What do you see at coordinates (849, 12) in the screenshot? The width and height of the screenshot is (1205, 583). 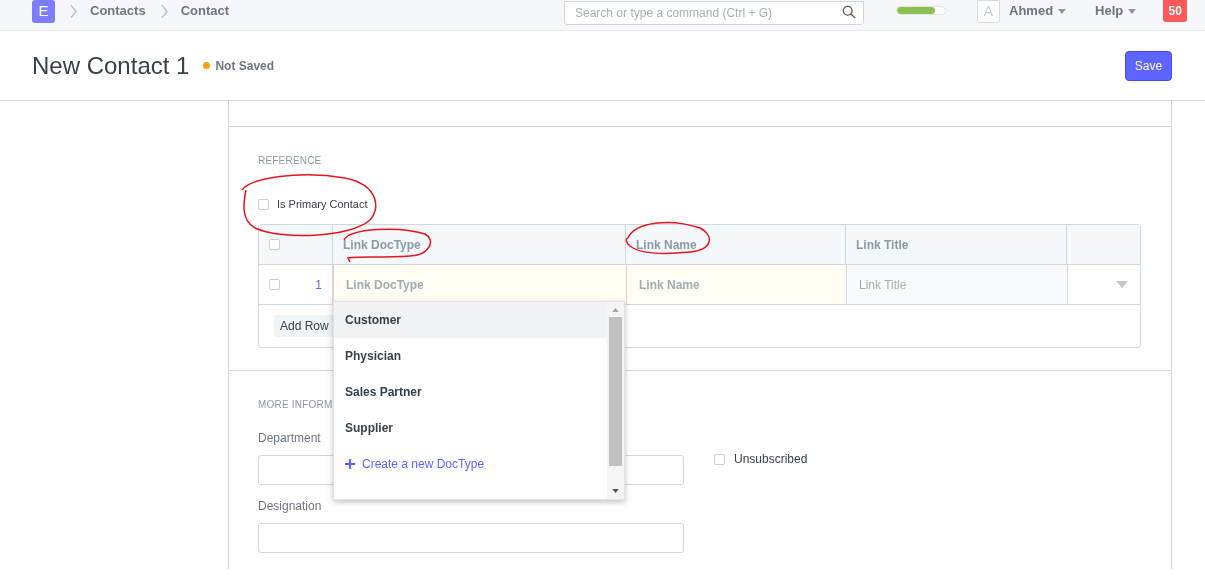 I see `search-icon` at bounding box center [849, 12].